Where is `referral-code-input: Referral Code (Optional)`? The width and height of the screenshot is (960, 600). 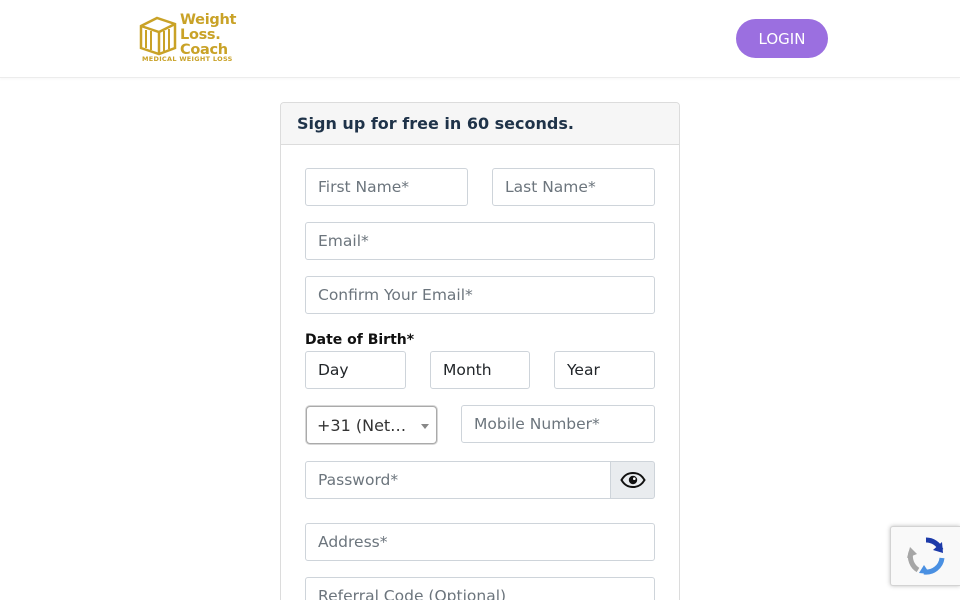 referral-code-input: Referral Code (Optional) is located at coordinates (480, 588).